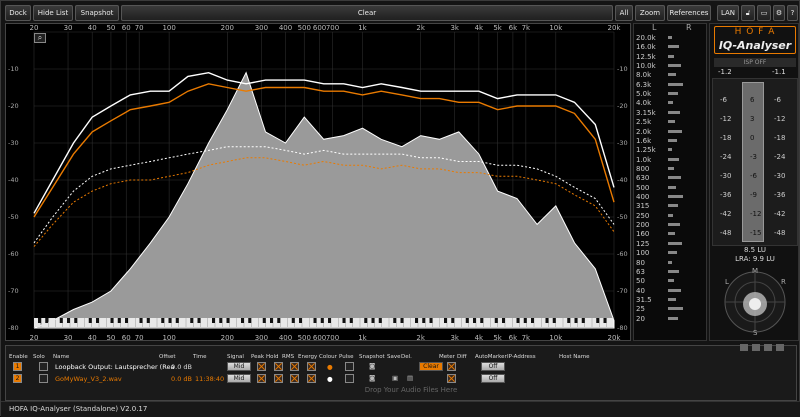 Image resolution: width=800 pixels, height=417 pixels. I want to click on save-icon, so click(768, 347).